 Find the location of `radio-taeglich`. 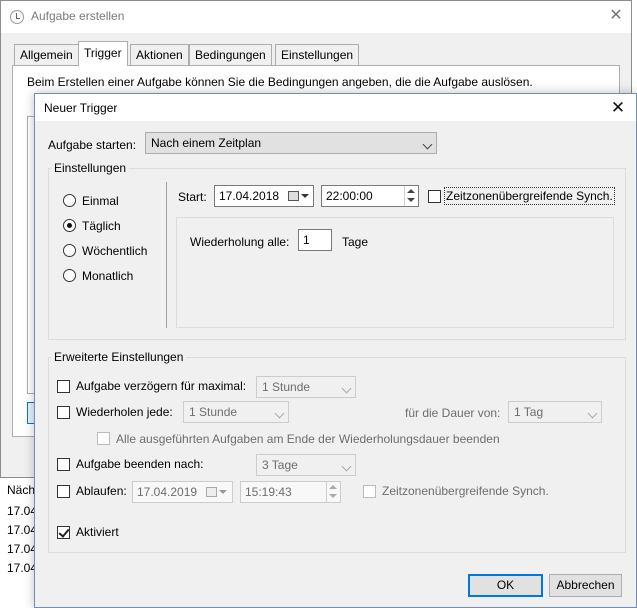

radio-taeglich is located at coordinates (69, 225).